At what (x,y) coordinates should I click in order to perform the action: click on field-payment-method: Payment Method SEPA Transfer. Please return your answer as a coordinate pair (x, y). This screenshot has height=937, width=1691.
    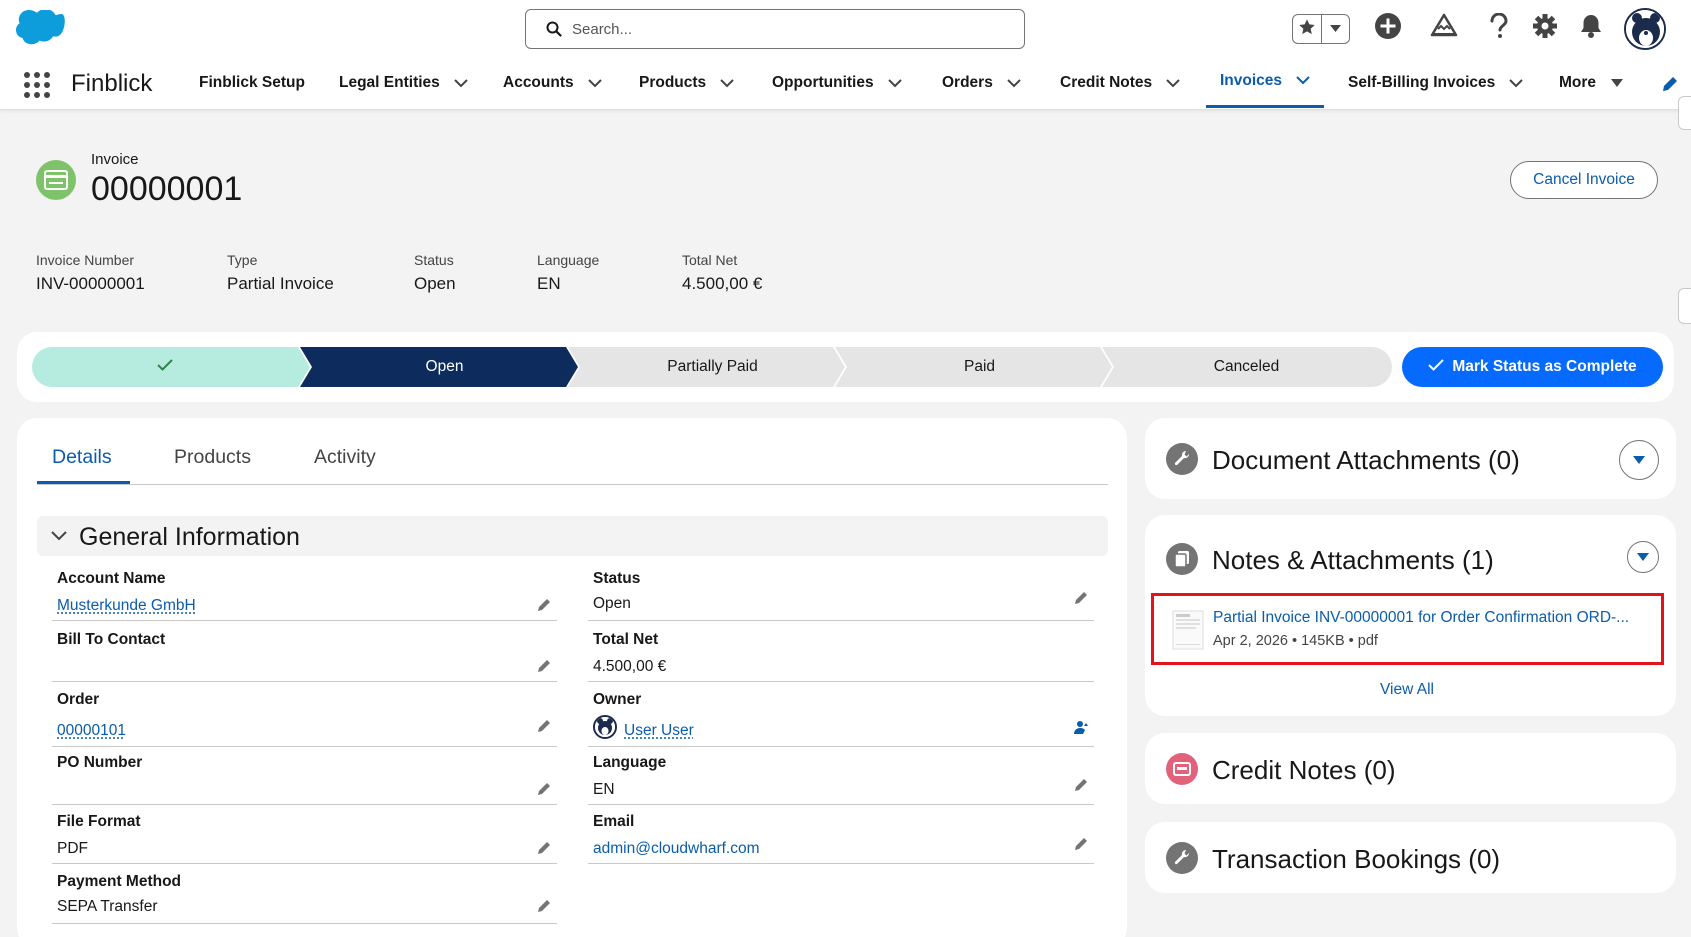
    Looking at the image, I should click on (304, 895).